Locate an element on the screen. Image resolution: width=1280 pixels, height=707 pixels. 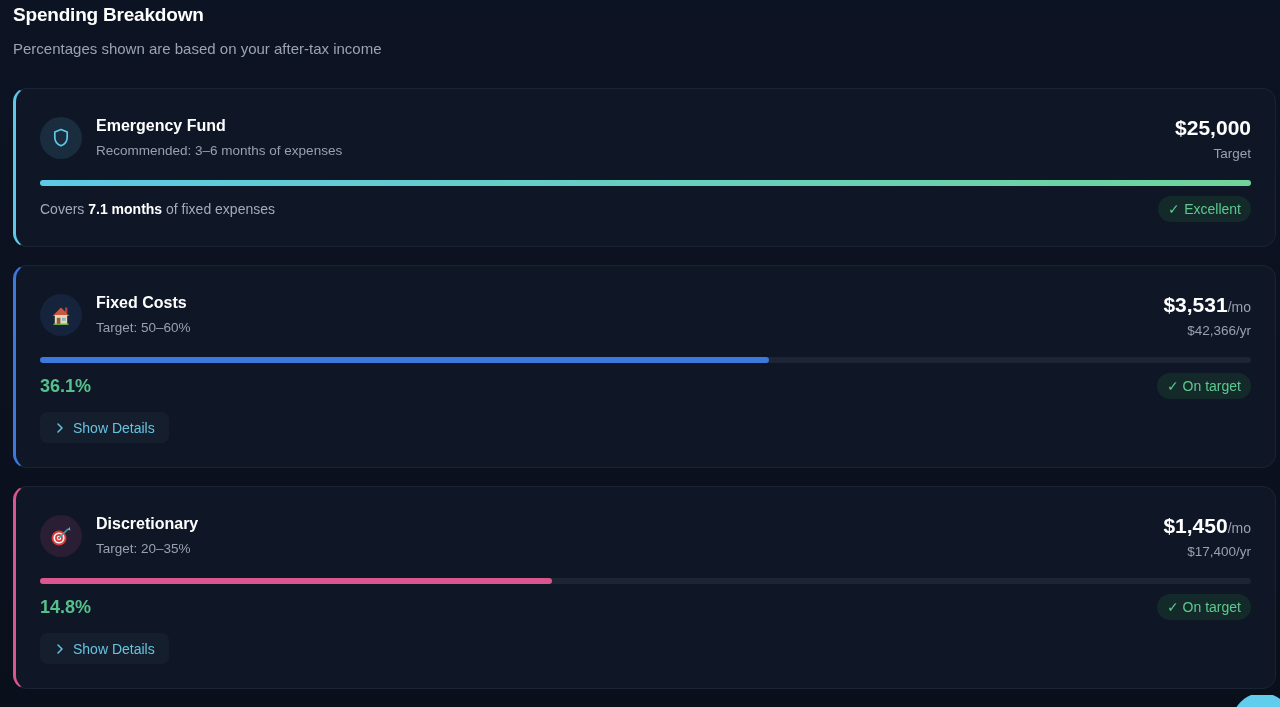
amount-text: $25,000 is located at coordinates (1213, 127).